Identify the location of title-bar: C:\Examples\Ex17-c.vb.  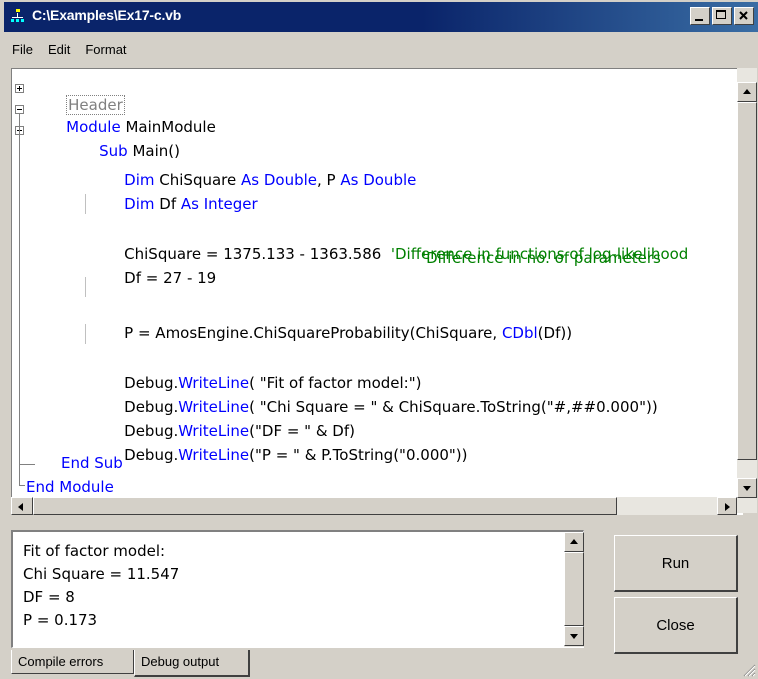
(381, 17).